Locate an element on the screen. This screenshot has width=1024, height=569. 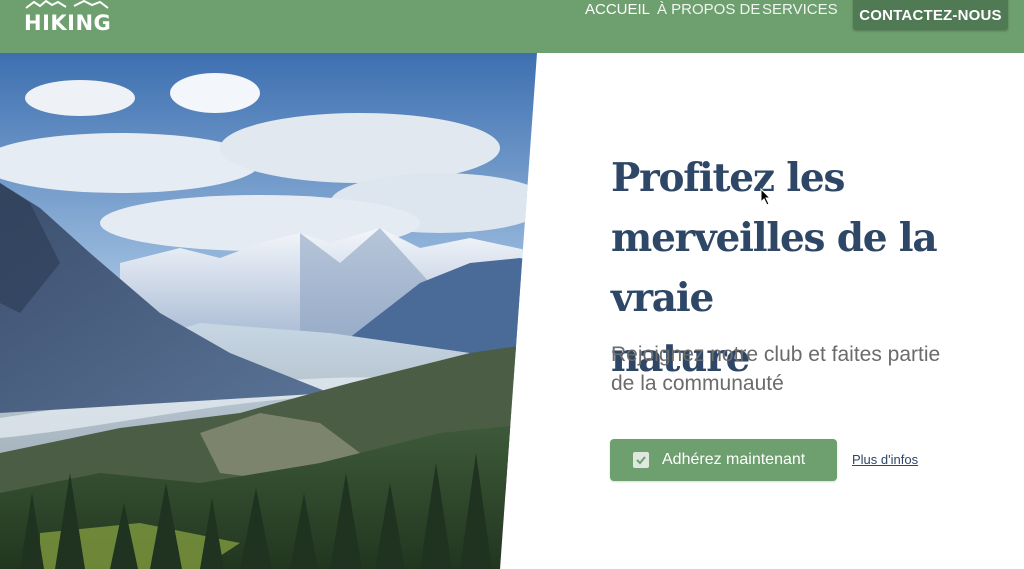
nav-item-accueil: ACCUEIL is located at coordinates (617, 9).